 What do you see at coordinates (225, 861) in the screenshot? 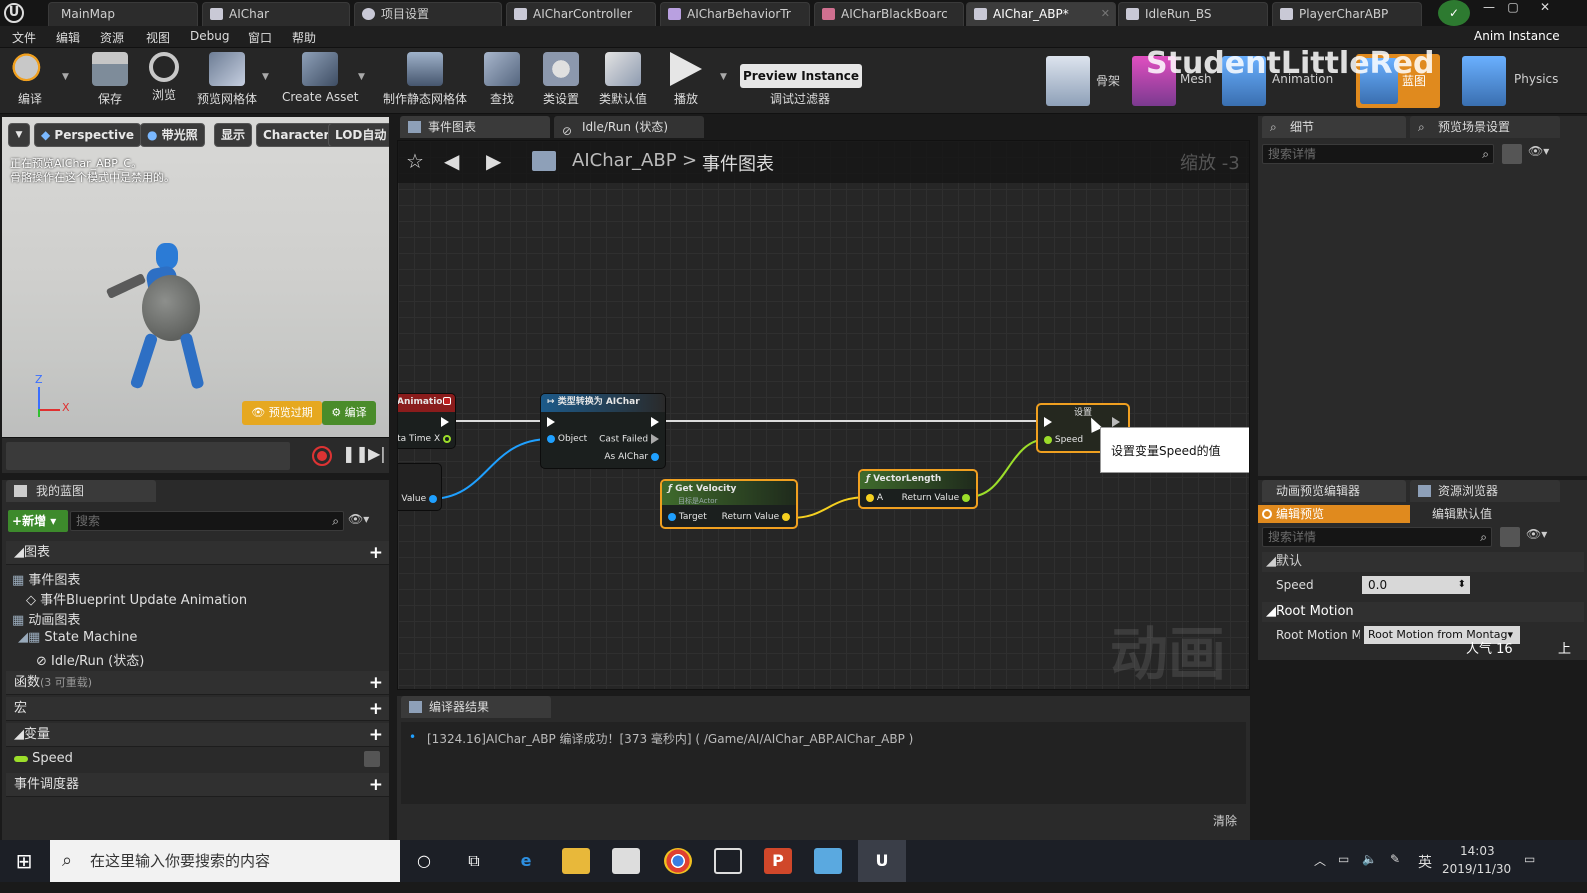
I see `taskbar-search-box: ⌕ 在这里输入你要搜索的内容` at bounding box center [225, 861].